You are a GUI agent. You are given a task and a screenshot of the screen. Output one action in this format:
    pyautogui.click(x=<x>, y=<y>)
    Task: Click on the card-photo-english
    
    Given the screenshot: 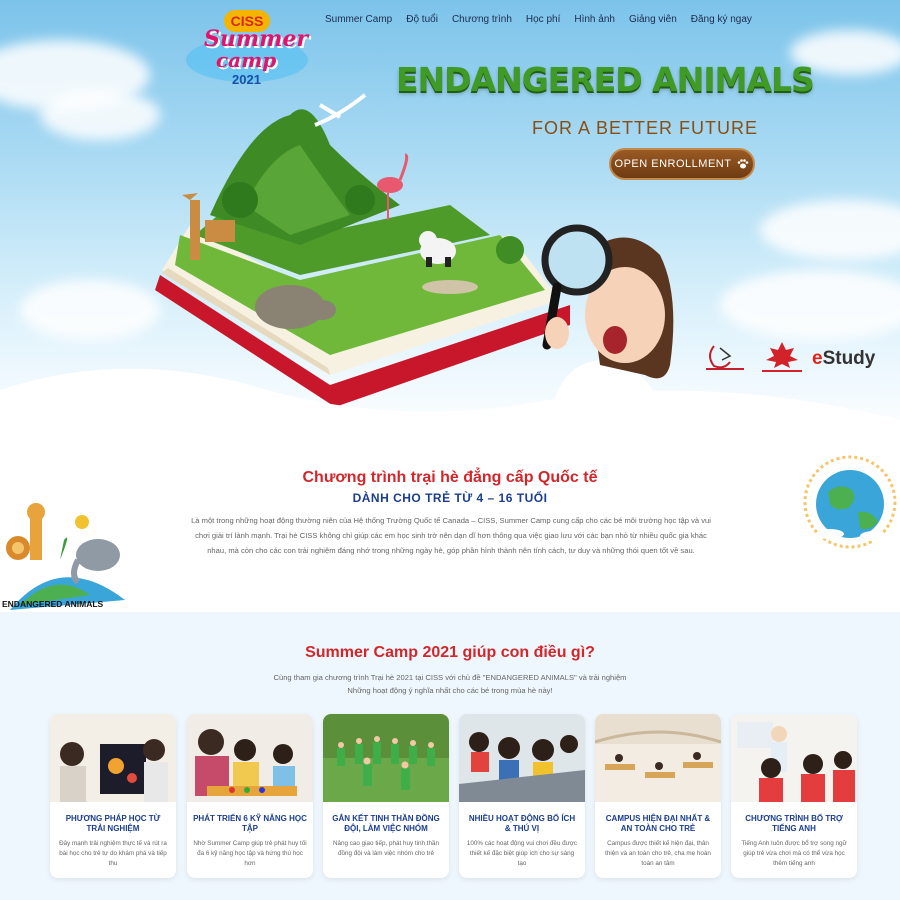 What is the action you would take?
    pyautogui.click(x=794, y=758)
    